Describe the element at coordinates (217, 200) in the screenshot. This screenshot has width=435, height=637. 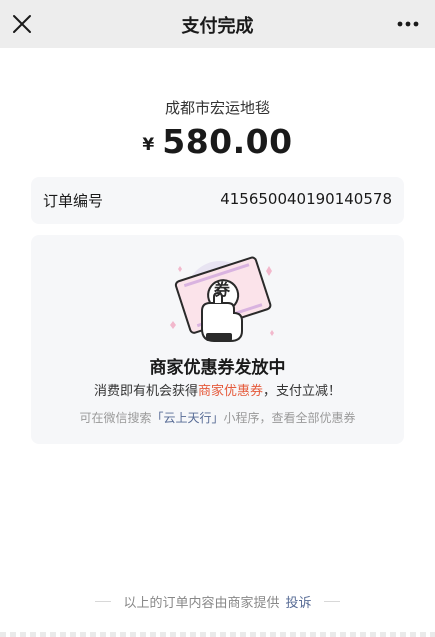
I see `order-number-card: 订单编号 415650040190140578` at that location.